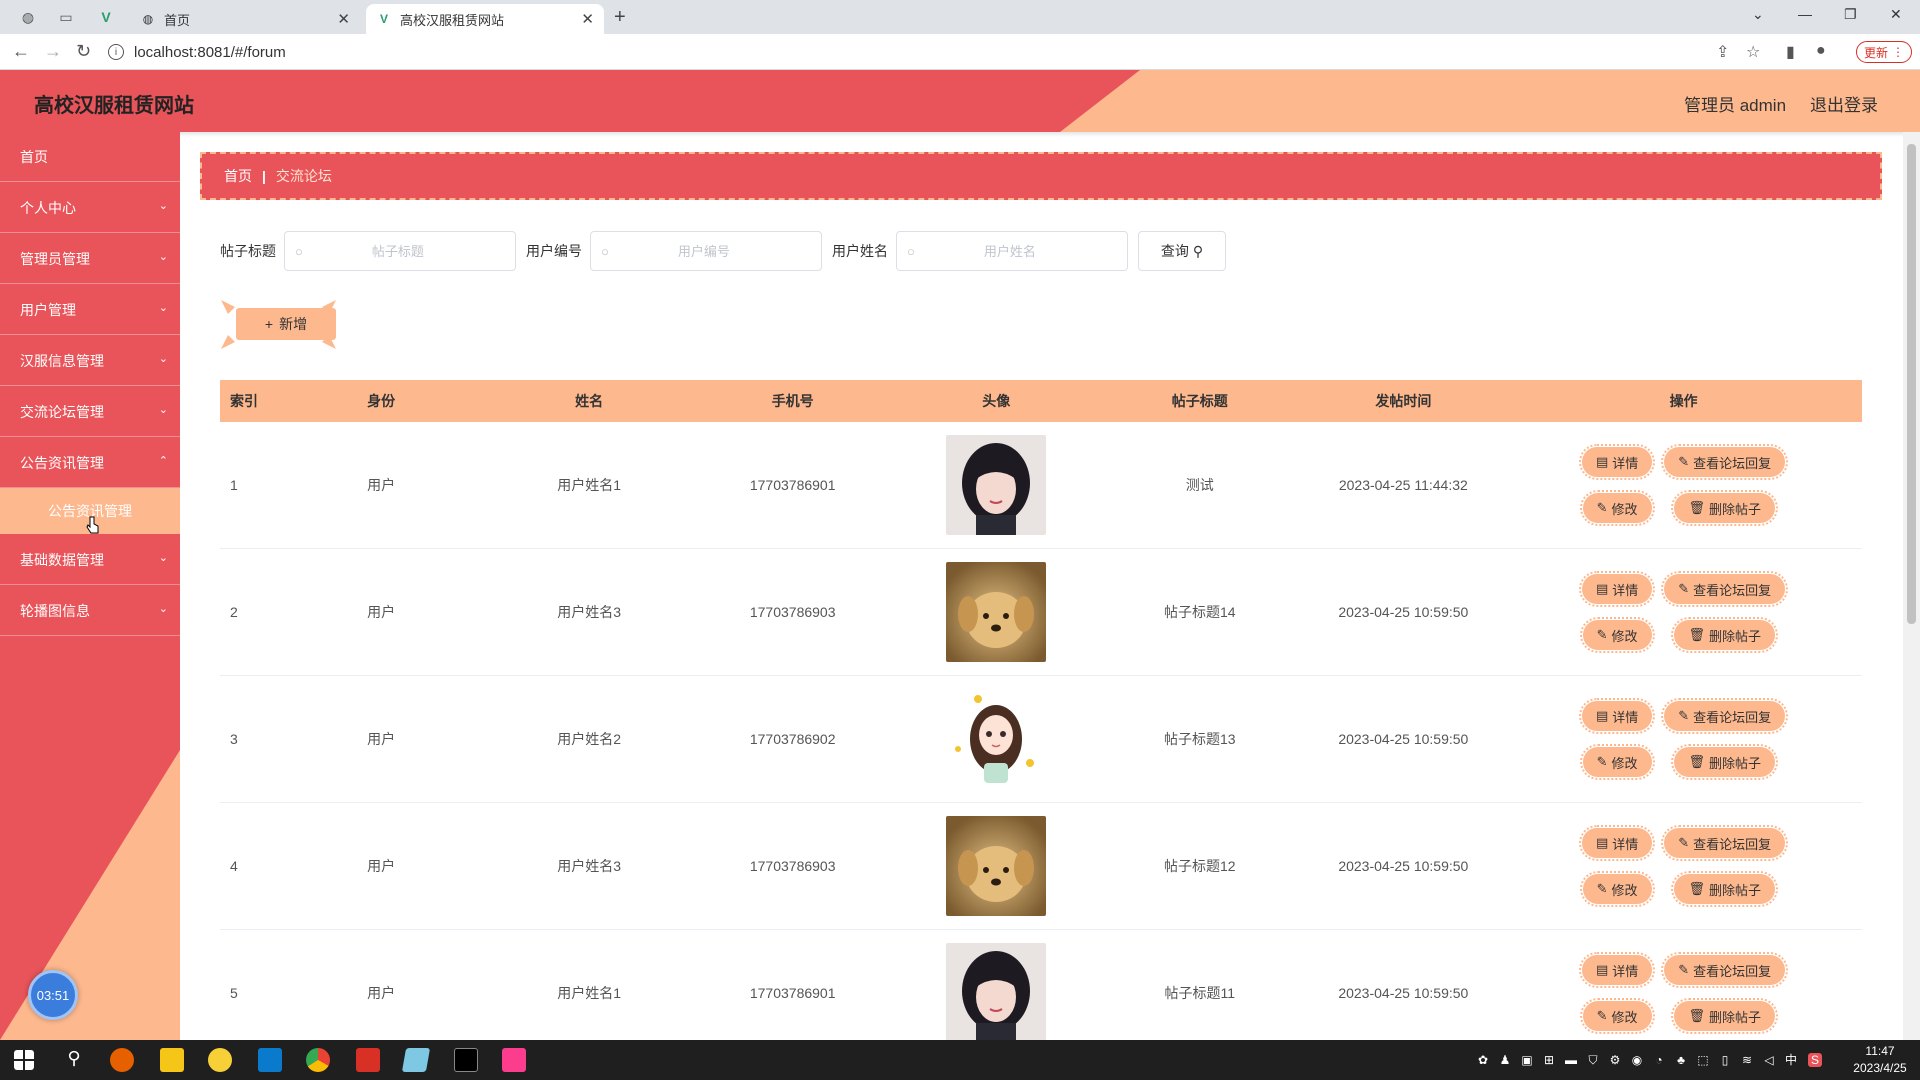  What do you see at coordinates (1880, 1060) in the screenshot?
I see `system-clock: 11:47 2023/4/25` at bounding box center [1880, 1060].